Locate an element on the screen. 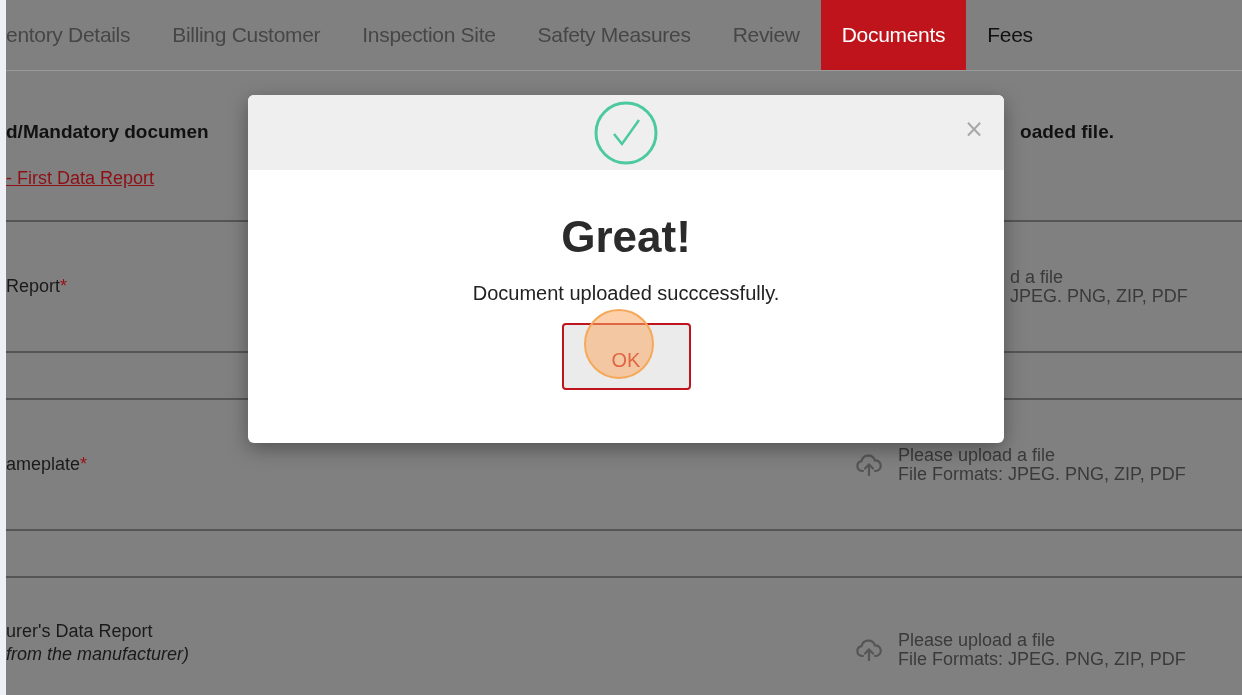 The width and height of the screenshot is (1242, 695). check-circle-icon is located at coordinates (626, 132).